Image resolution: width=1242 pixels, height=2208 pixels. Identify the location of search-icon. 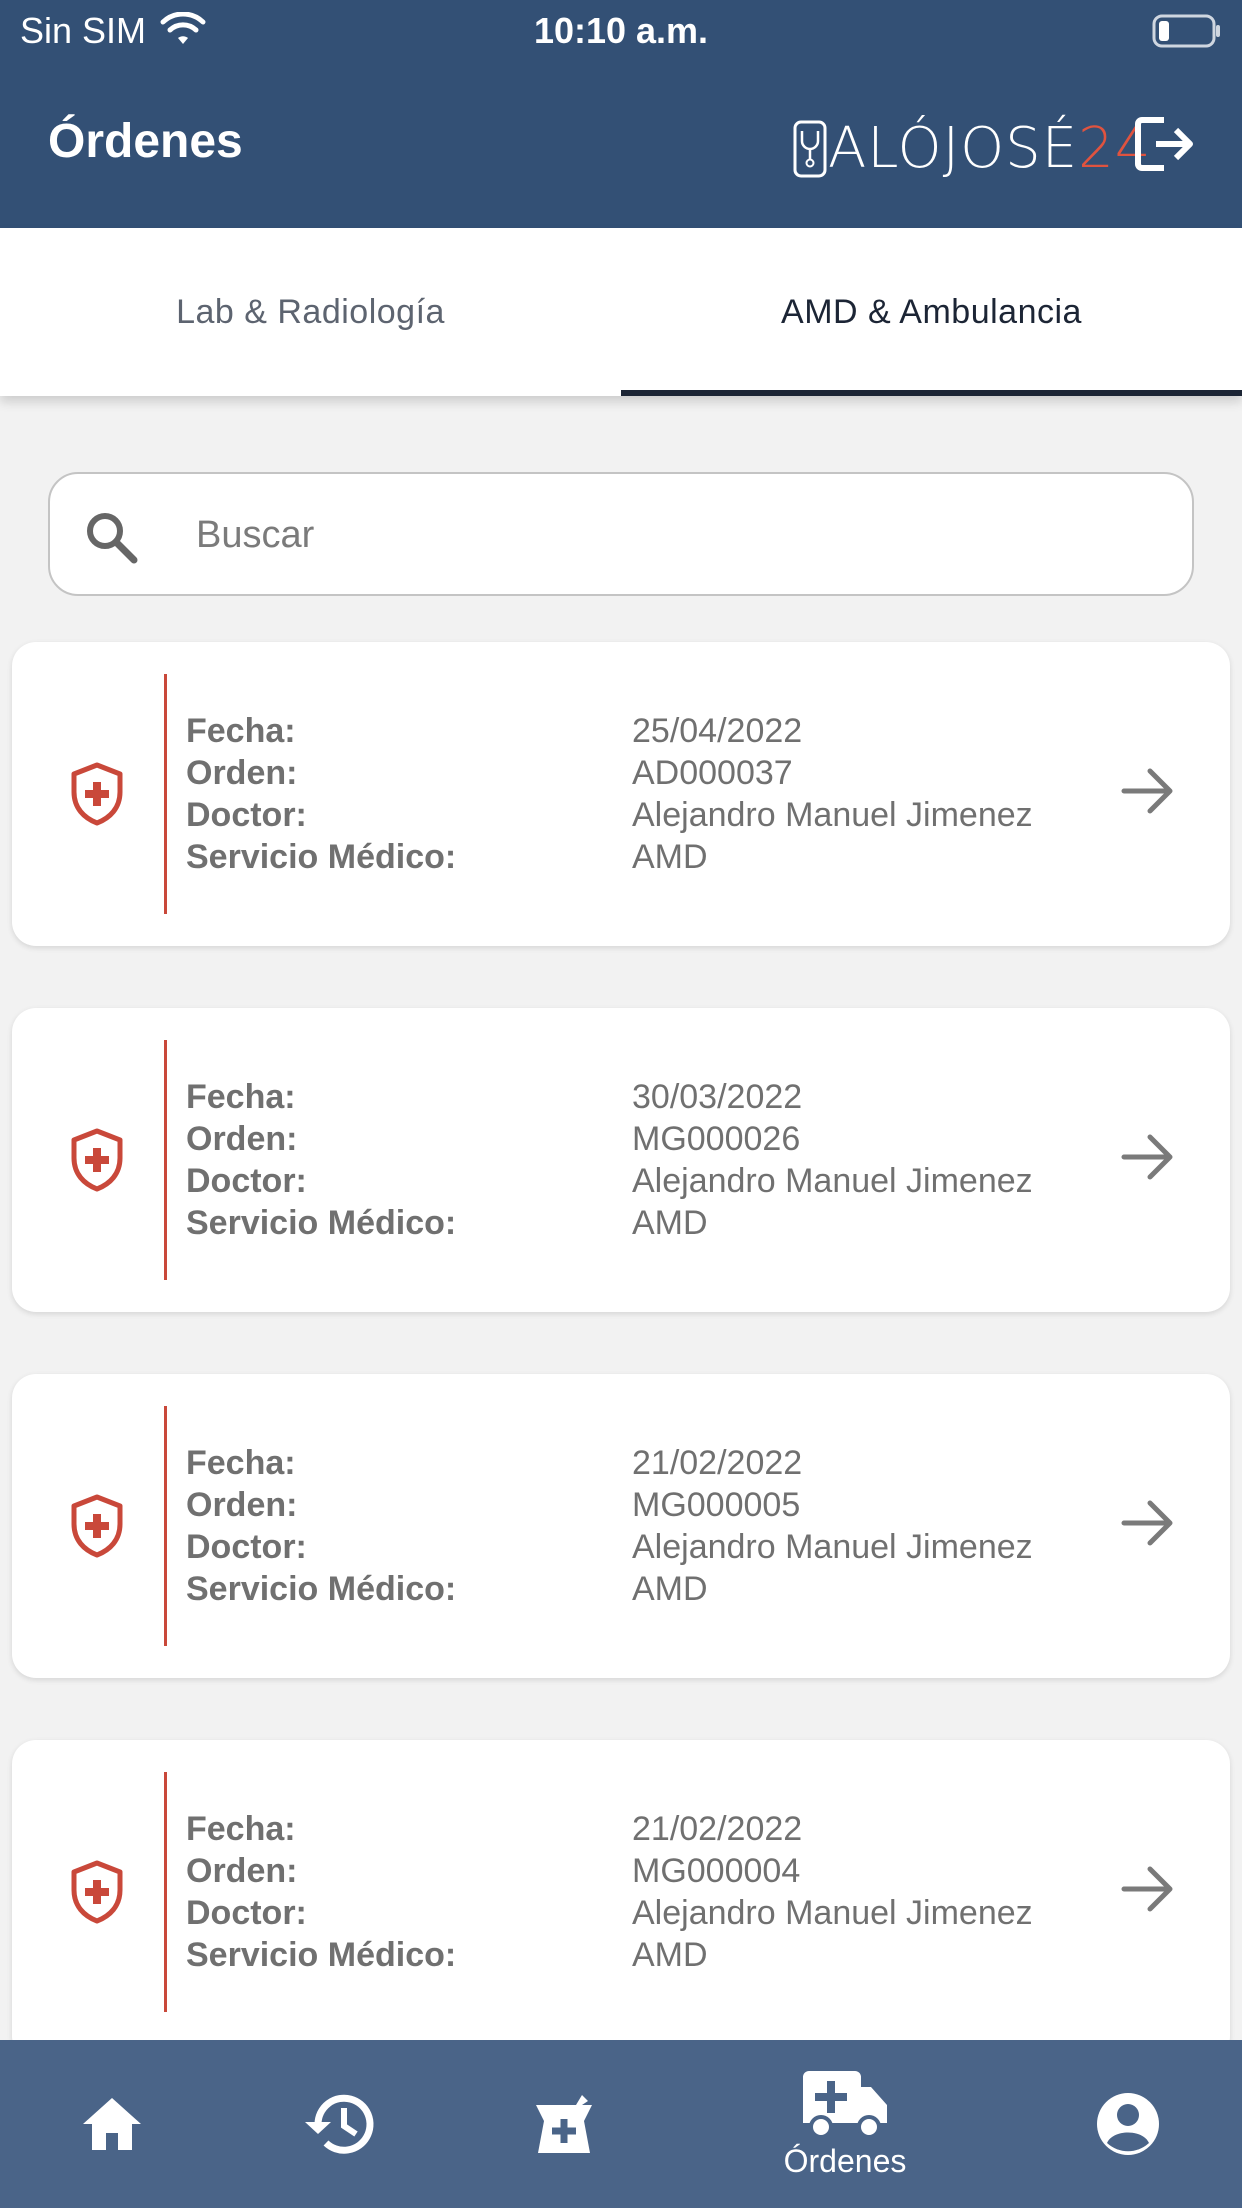
(112, 538).